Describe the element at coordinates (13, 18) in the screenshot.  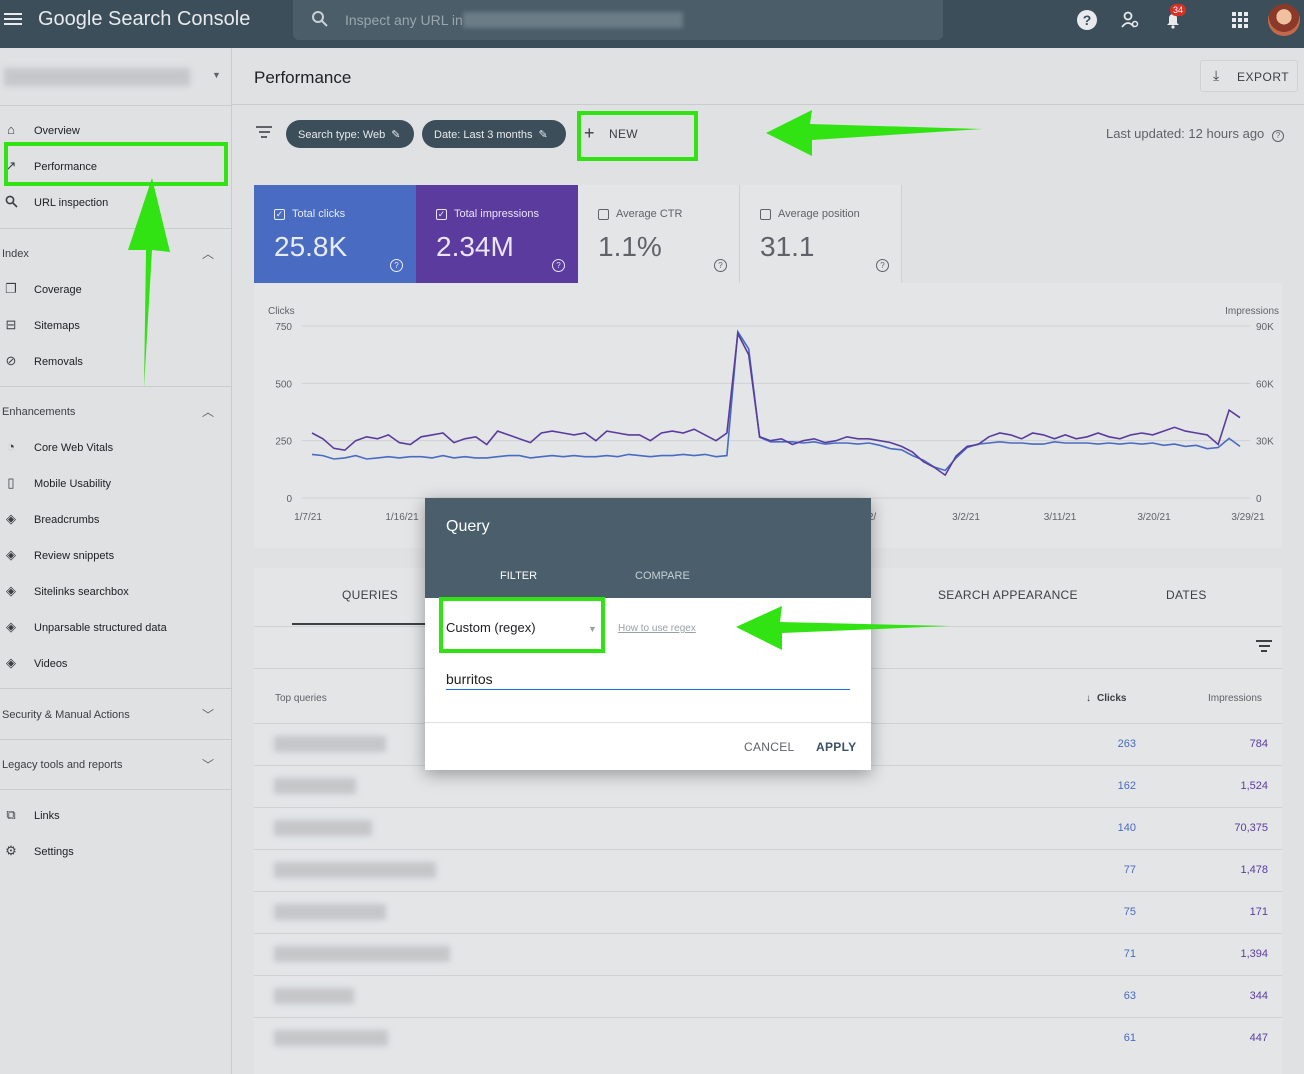
I see `menu-icon` at that location.